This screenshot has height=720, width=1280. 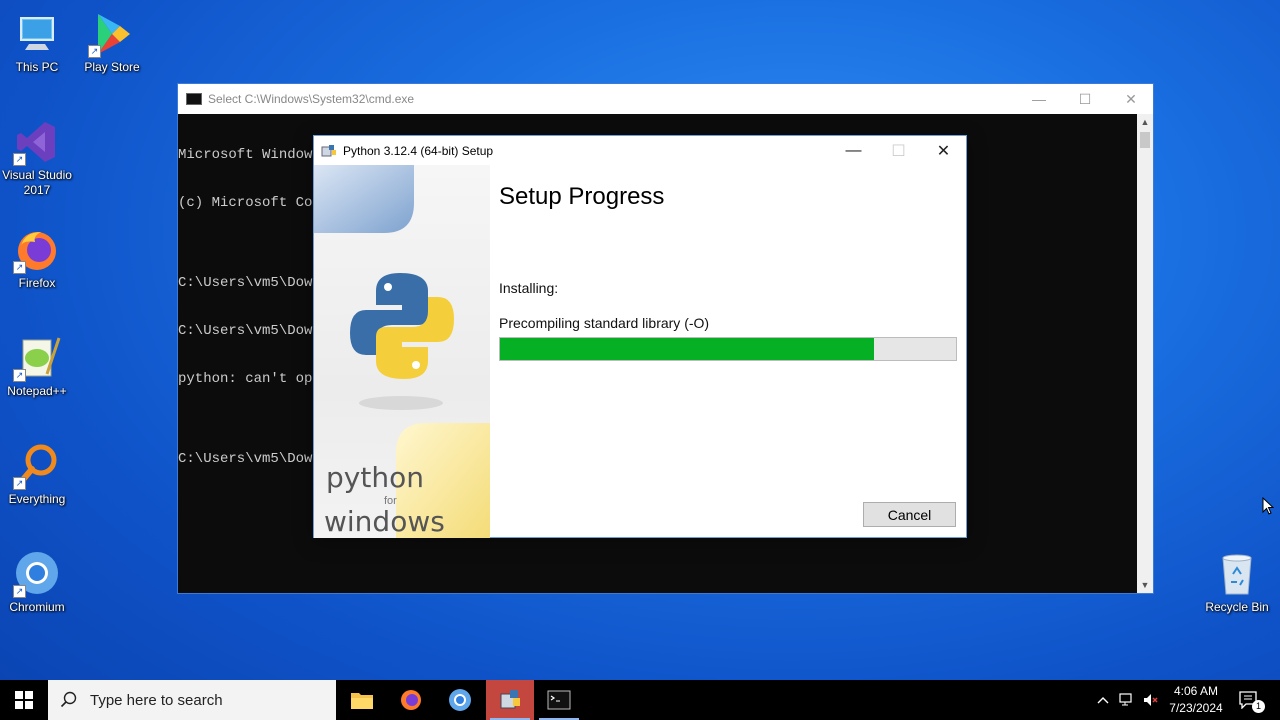 What do you see at coordinates (37, 182) in the screenshot?
I see `desktop-icon-label: Visual Studio 2017` at bounding box center [37, 182].